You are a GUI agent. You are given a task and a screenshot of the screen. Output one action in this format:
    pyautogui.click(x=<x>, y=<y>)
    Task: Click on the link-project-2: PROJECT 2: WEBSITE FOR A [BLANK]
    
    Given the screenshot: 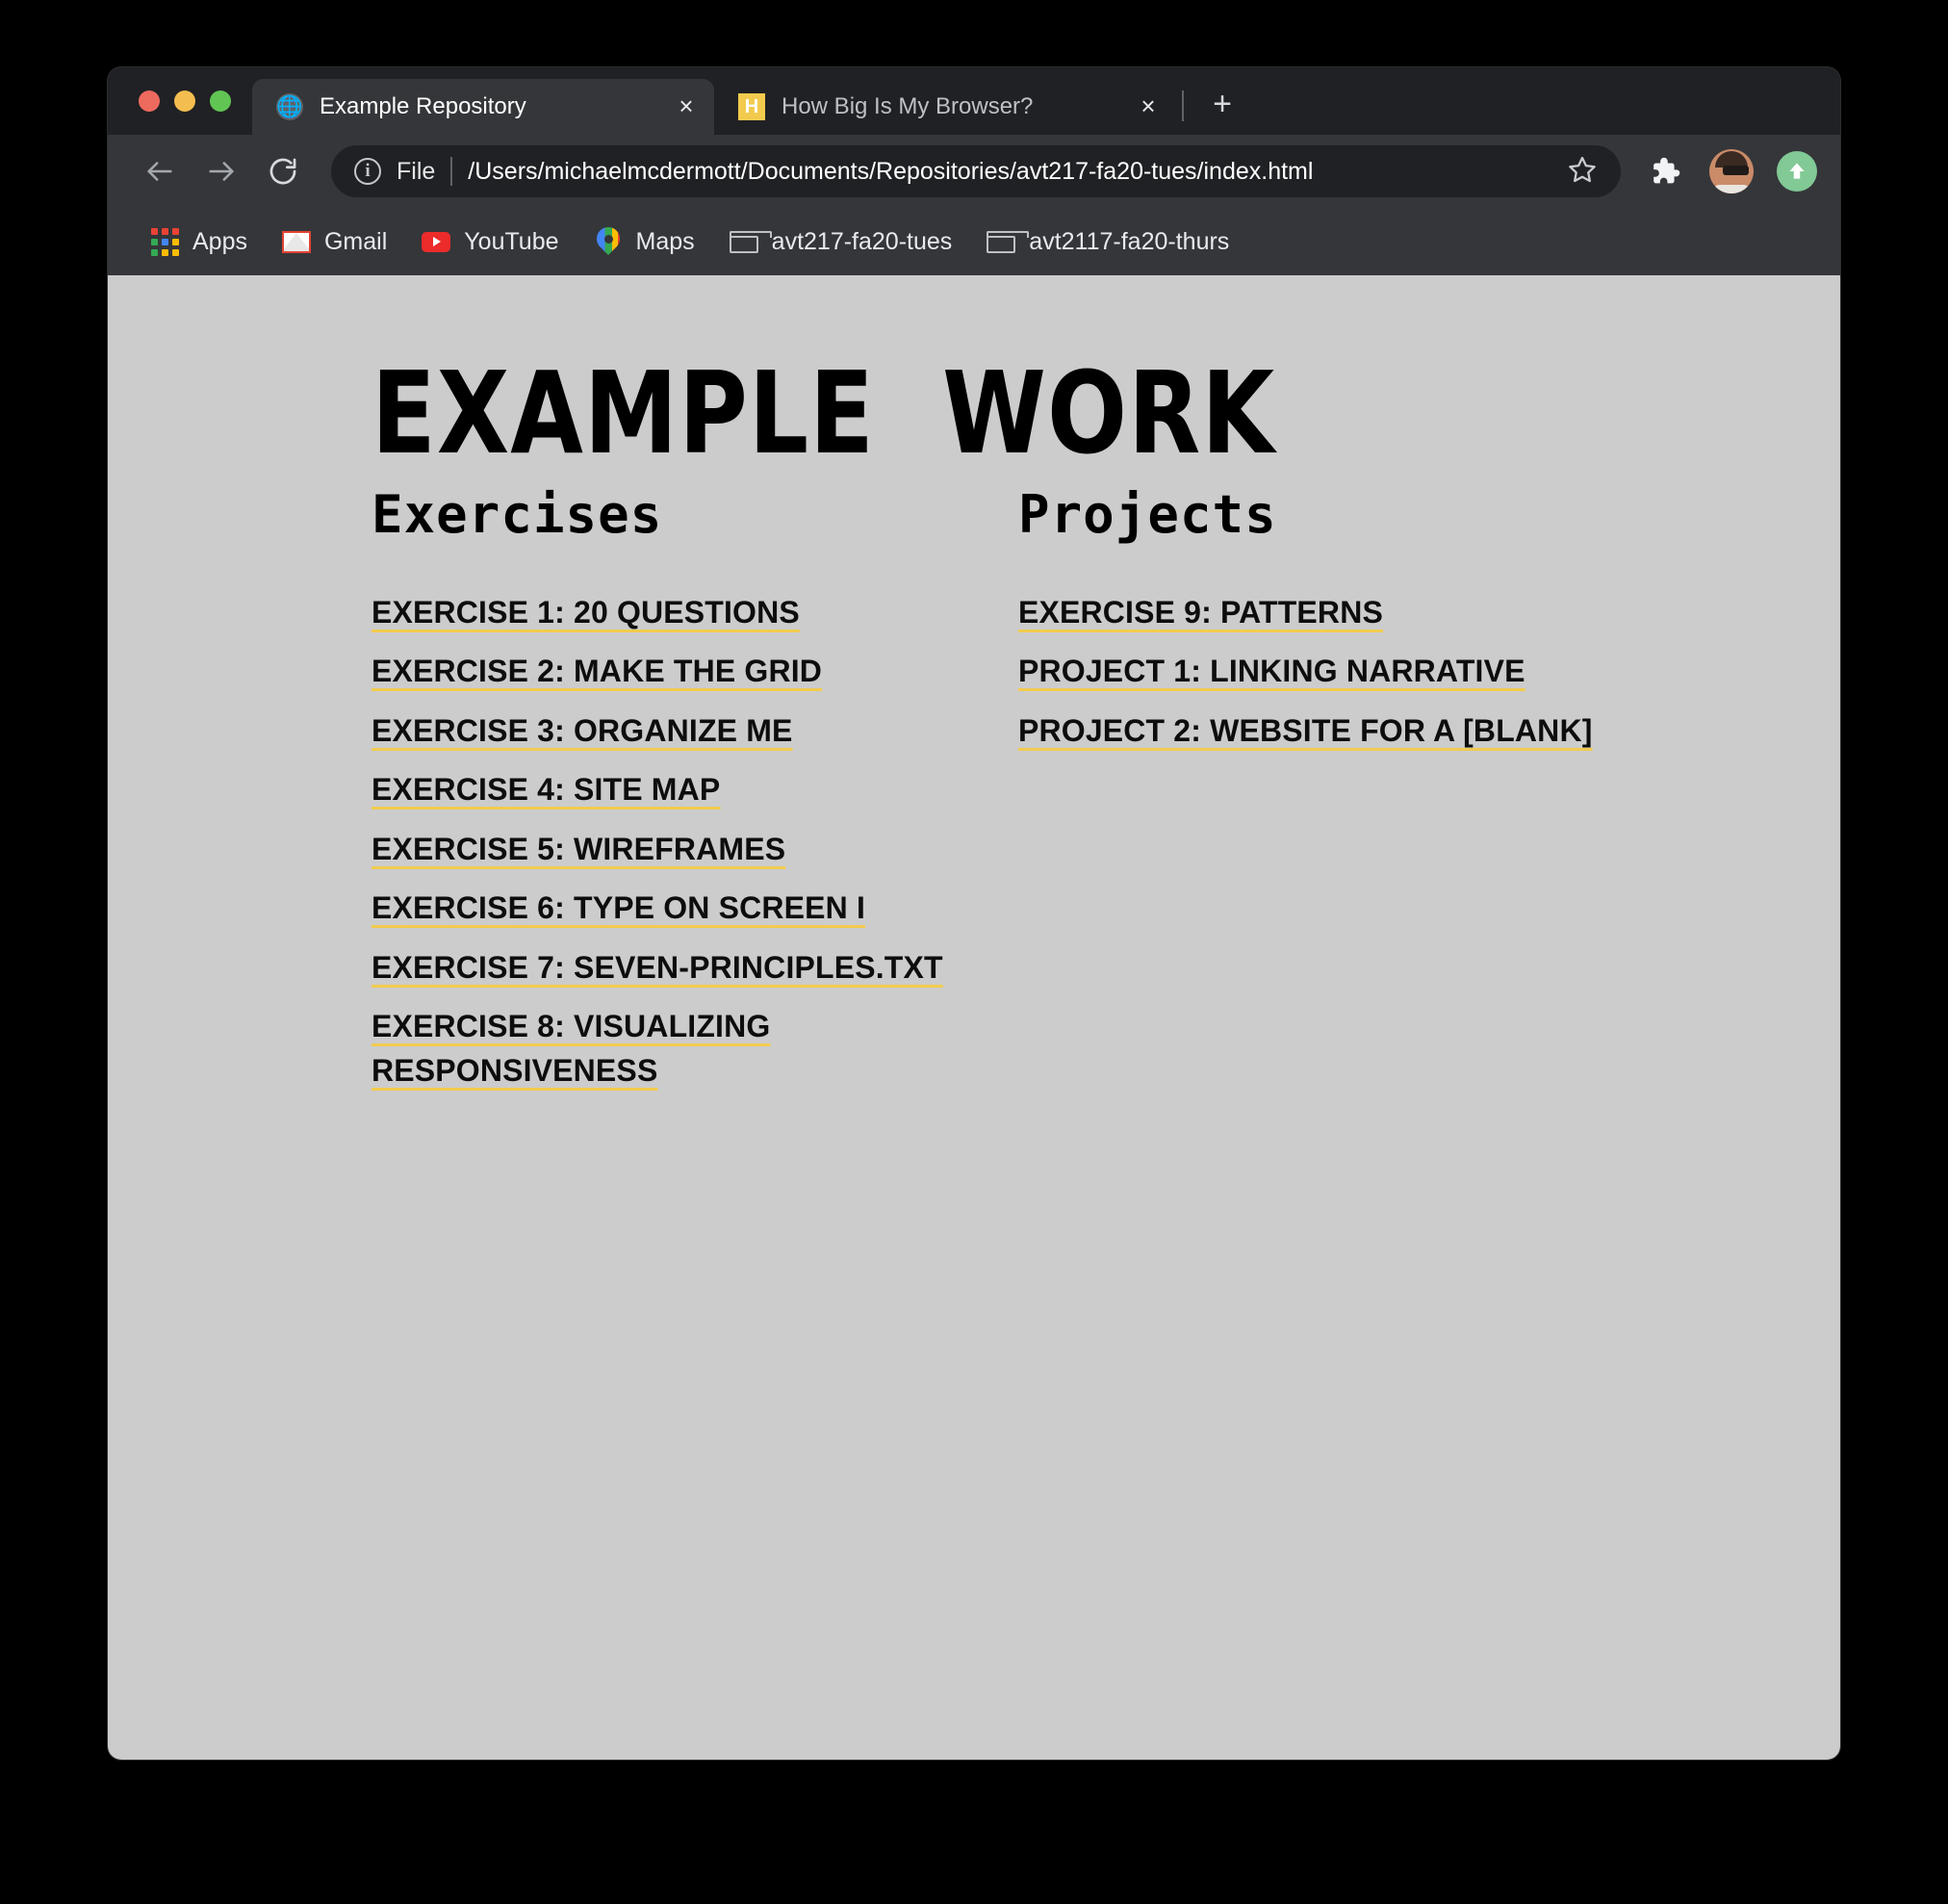 What is the action you would take?
    pyautogui.click(x=1305, y=731)
    